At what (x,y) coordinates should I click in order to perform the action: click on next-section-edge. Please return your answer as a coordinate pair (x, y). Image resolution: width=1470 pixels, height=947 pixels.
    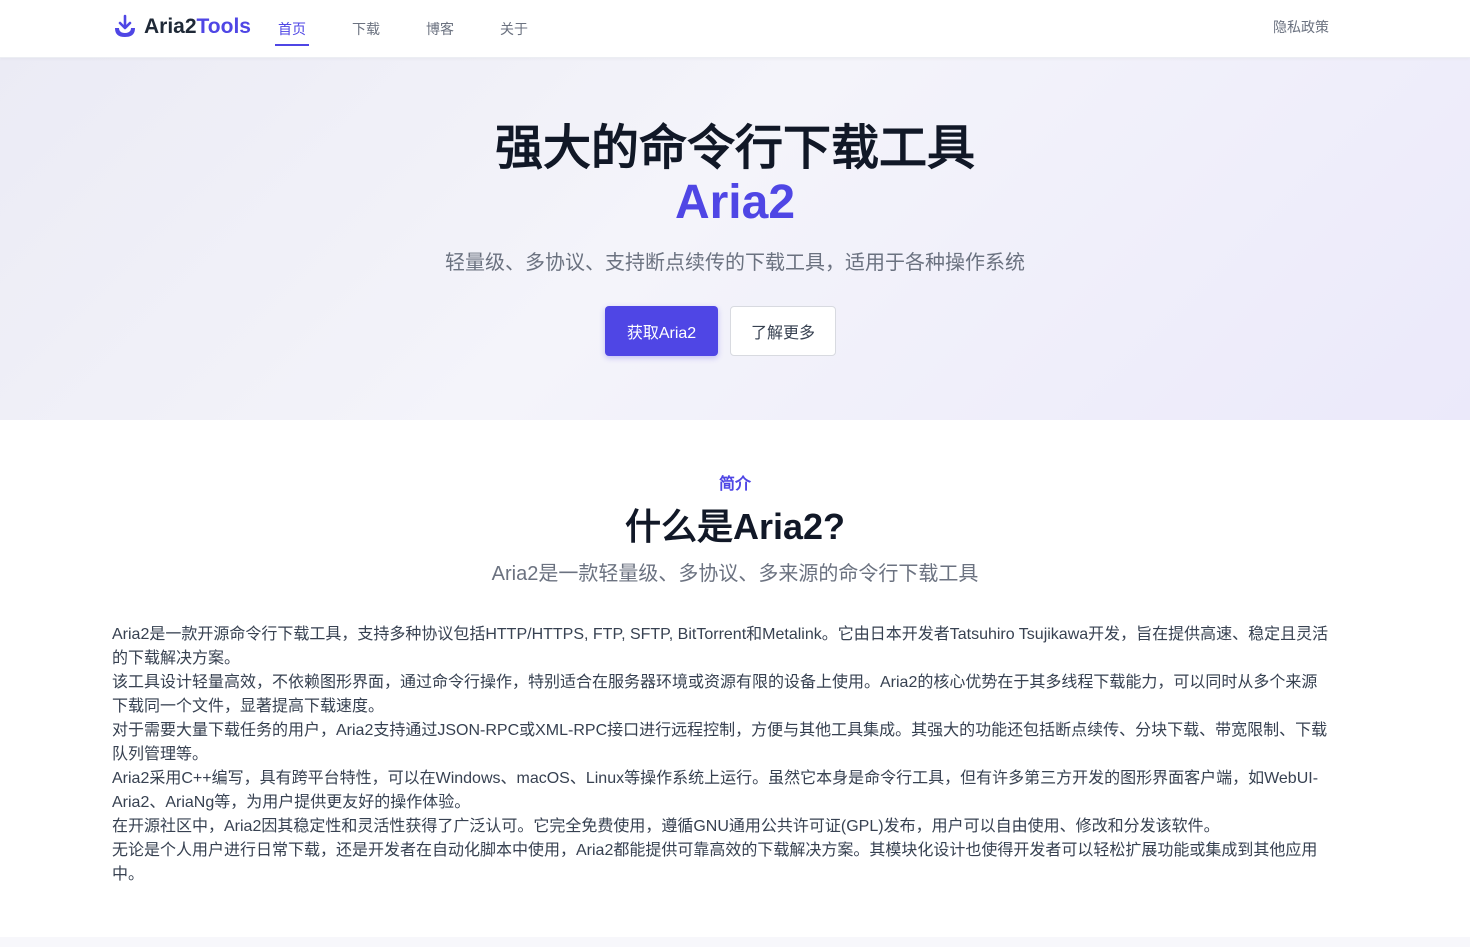
    Looking at the image, I should click on (735, 942).